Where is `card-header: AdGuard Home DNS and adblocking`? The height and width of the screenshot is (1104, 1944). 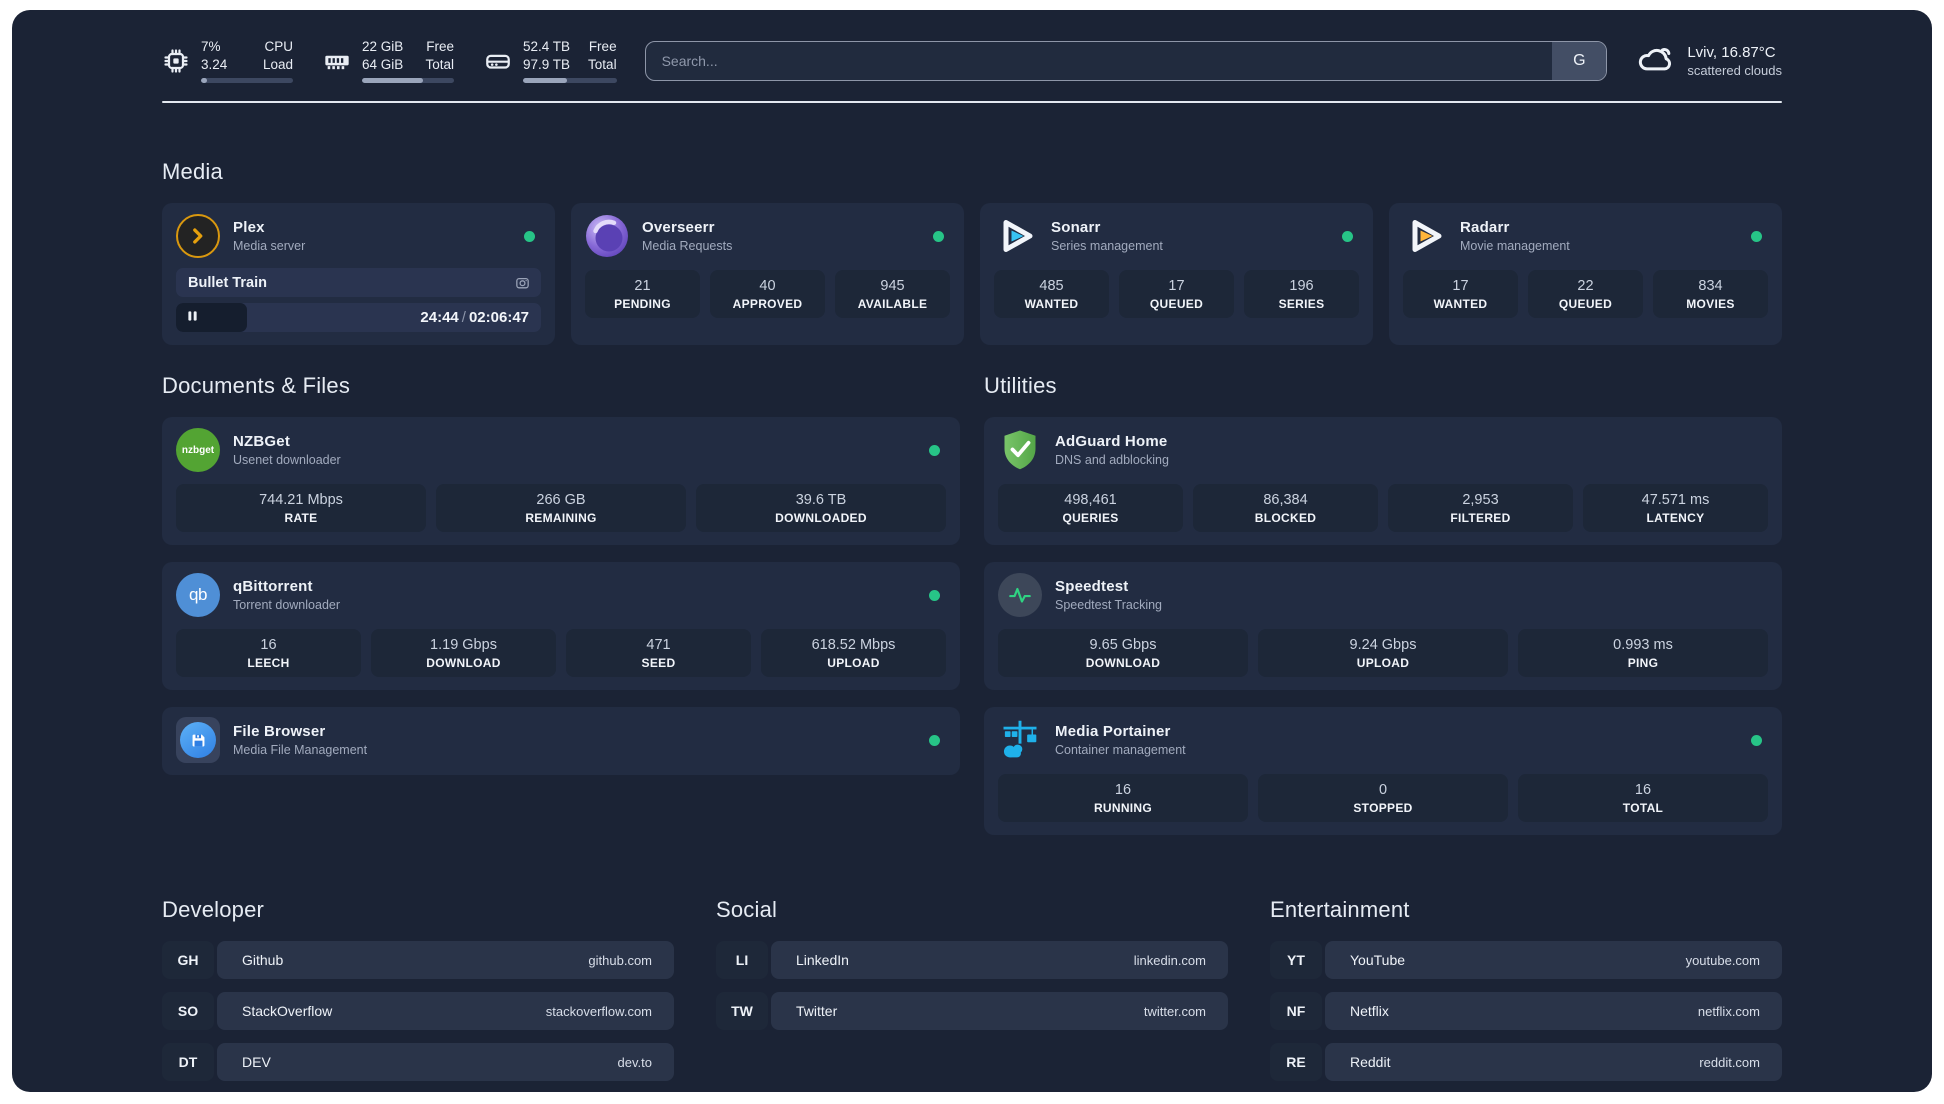
card-header: AdGuard Home DNS and adblocking is located at coordinates (1383, 450).